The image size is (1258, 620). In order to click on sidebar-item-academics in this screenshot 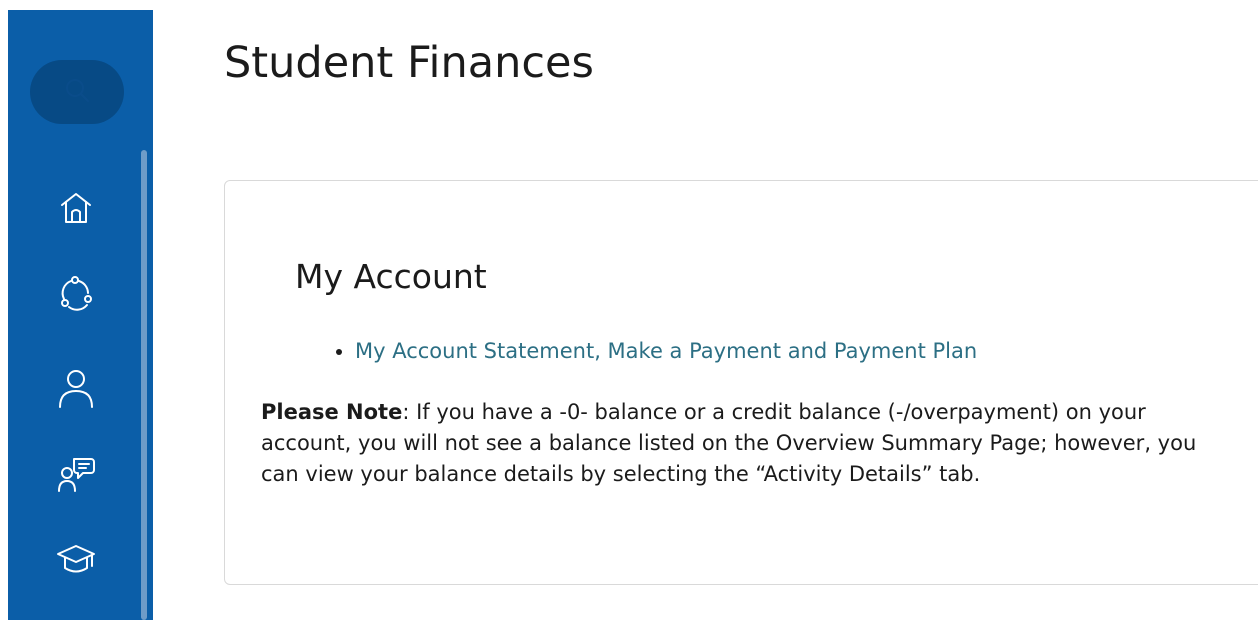, I will do `click(76, 562)`.